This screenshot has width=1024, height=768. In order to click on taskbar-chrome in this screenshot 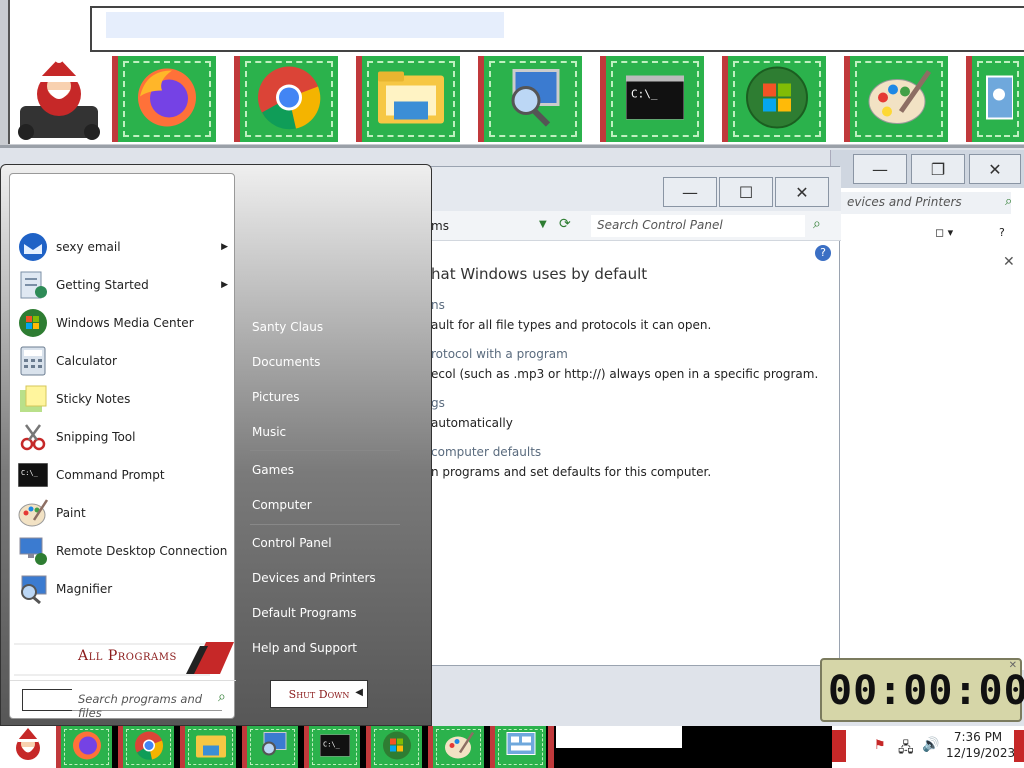, I will do `click(146, 747)`.